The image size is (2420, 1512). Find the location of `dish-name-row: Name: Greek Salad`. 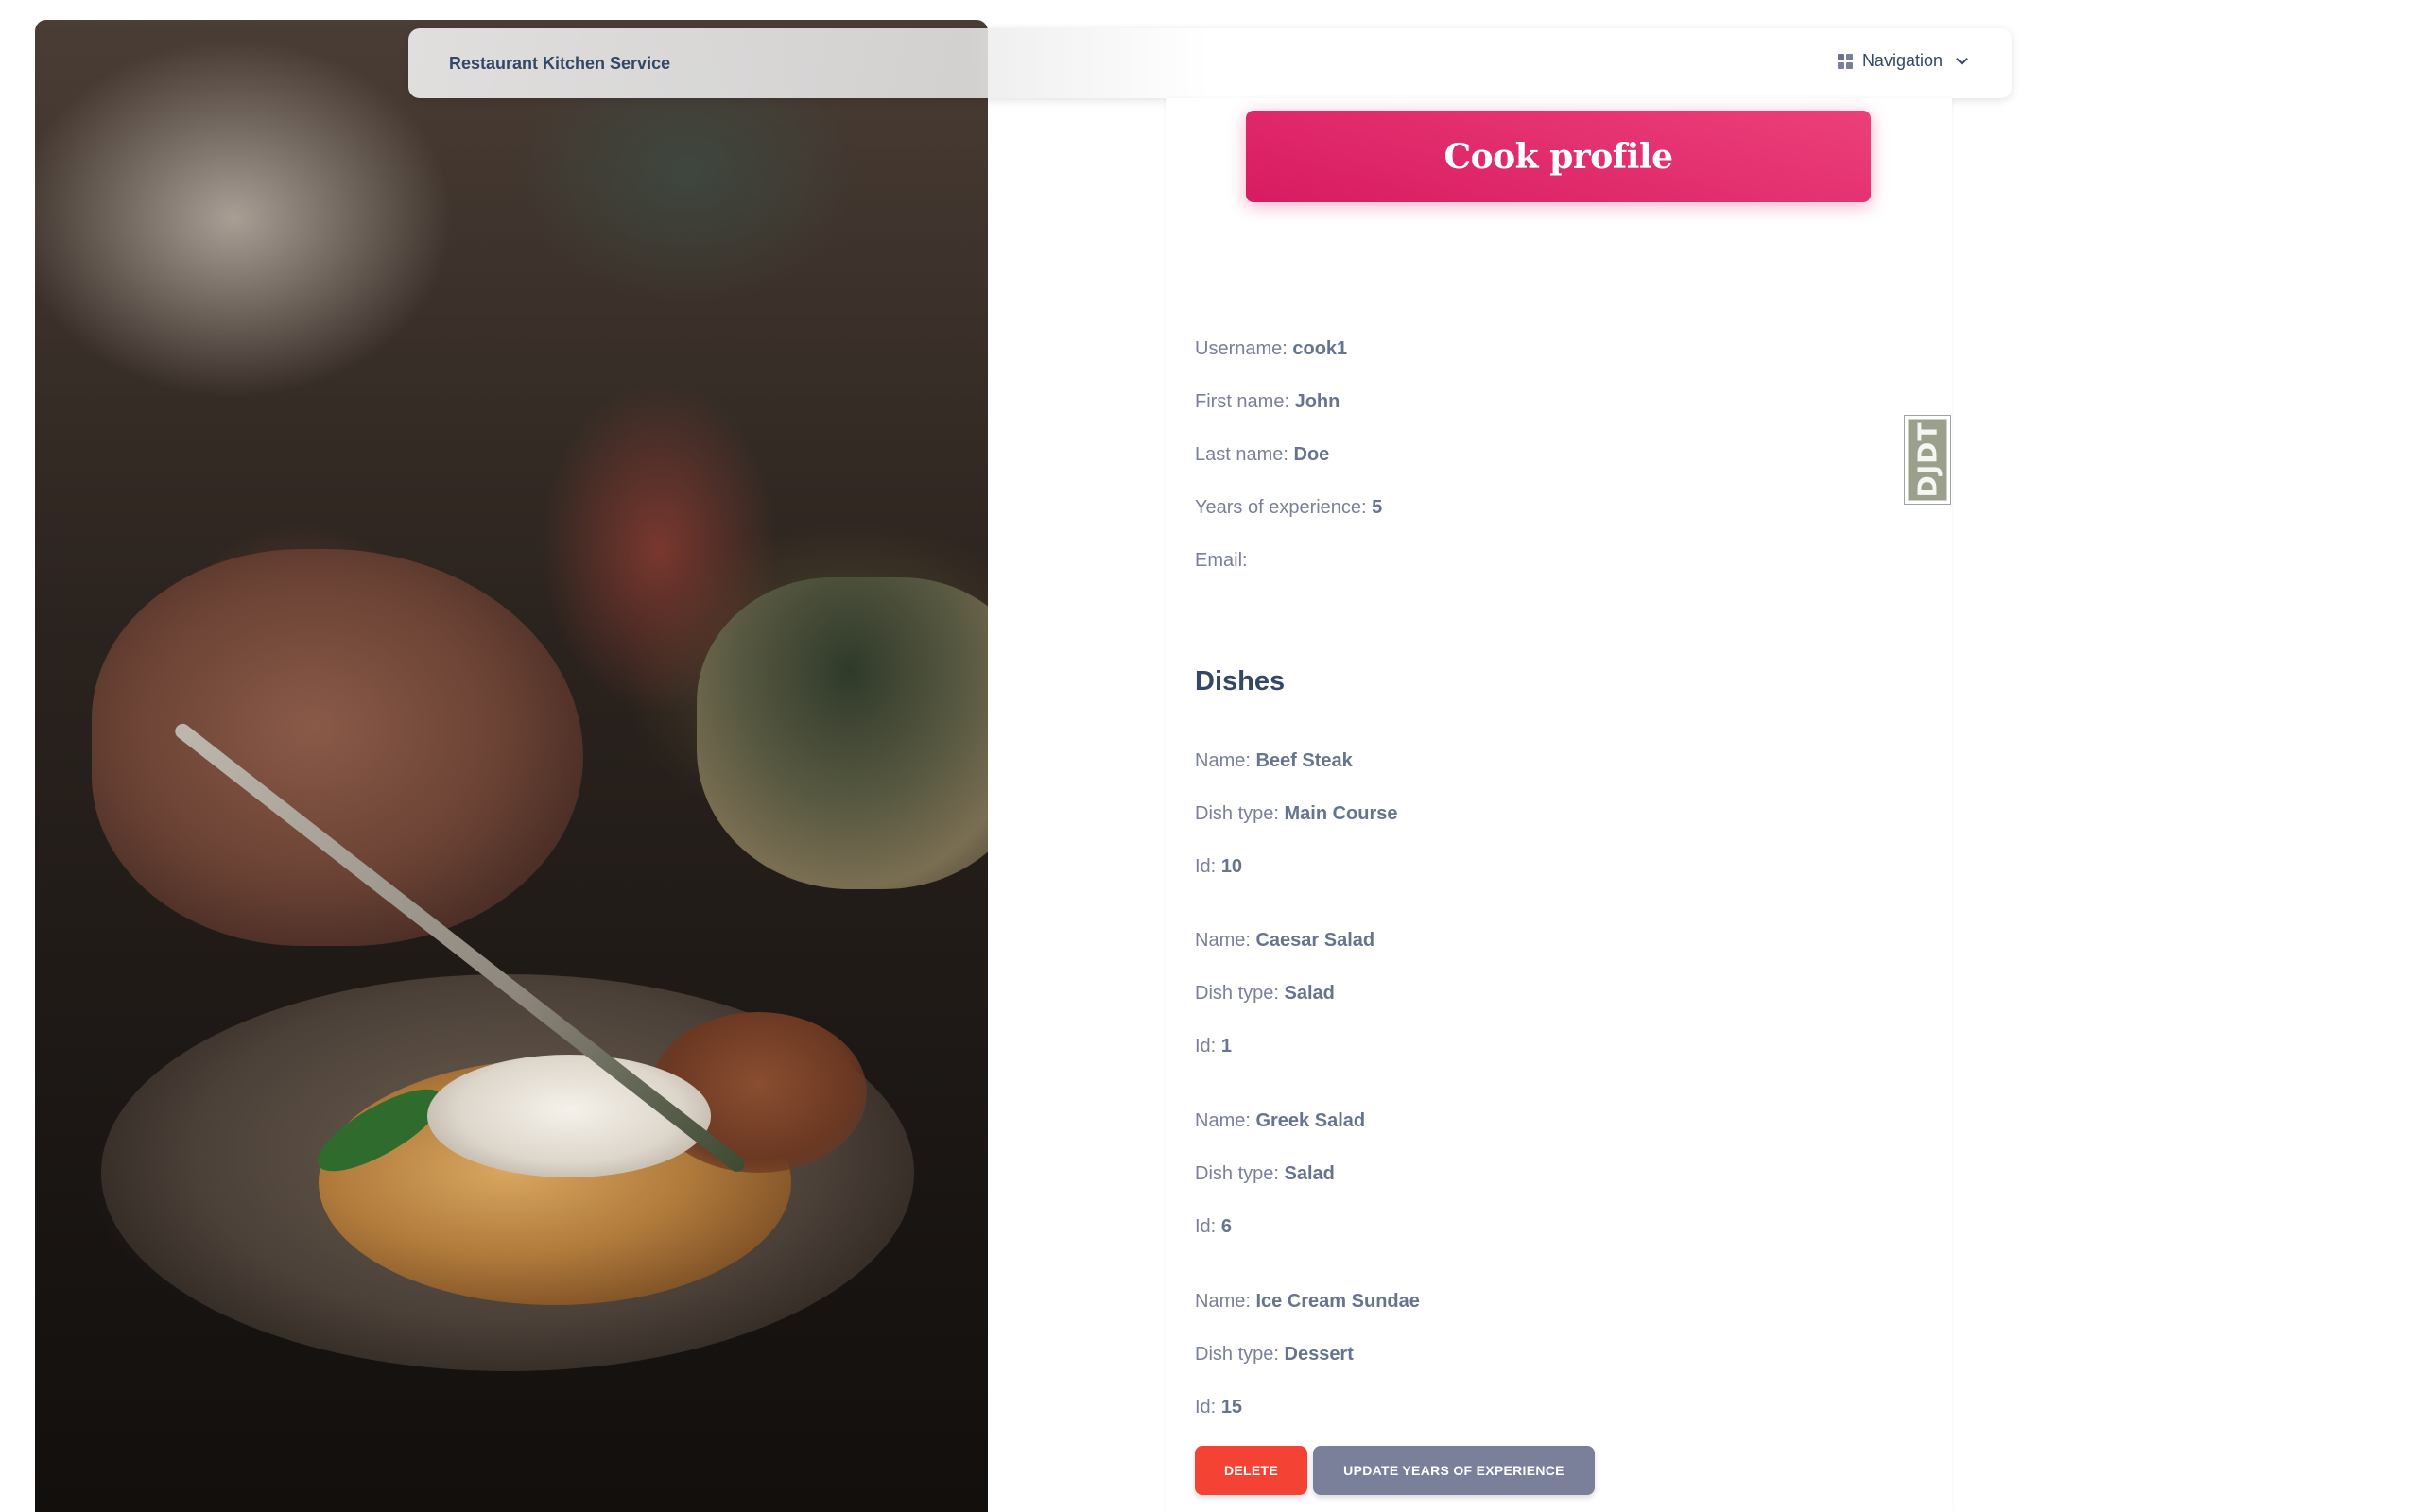

dish-name-row: Name: Greek Salad is located at coordinates (1280, 1121).